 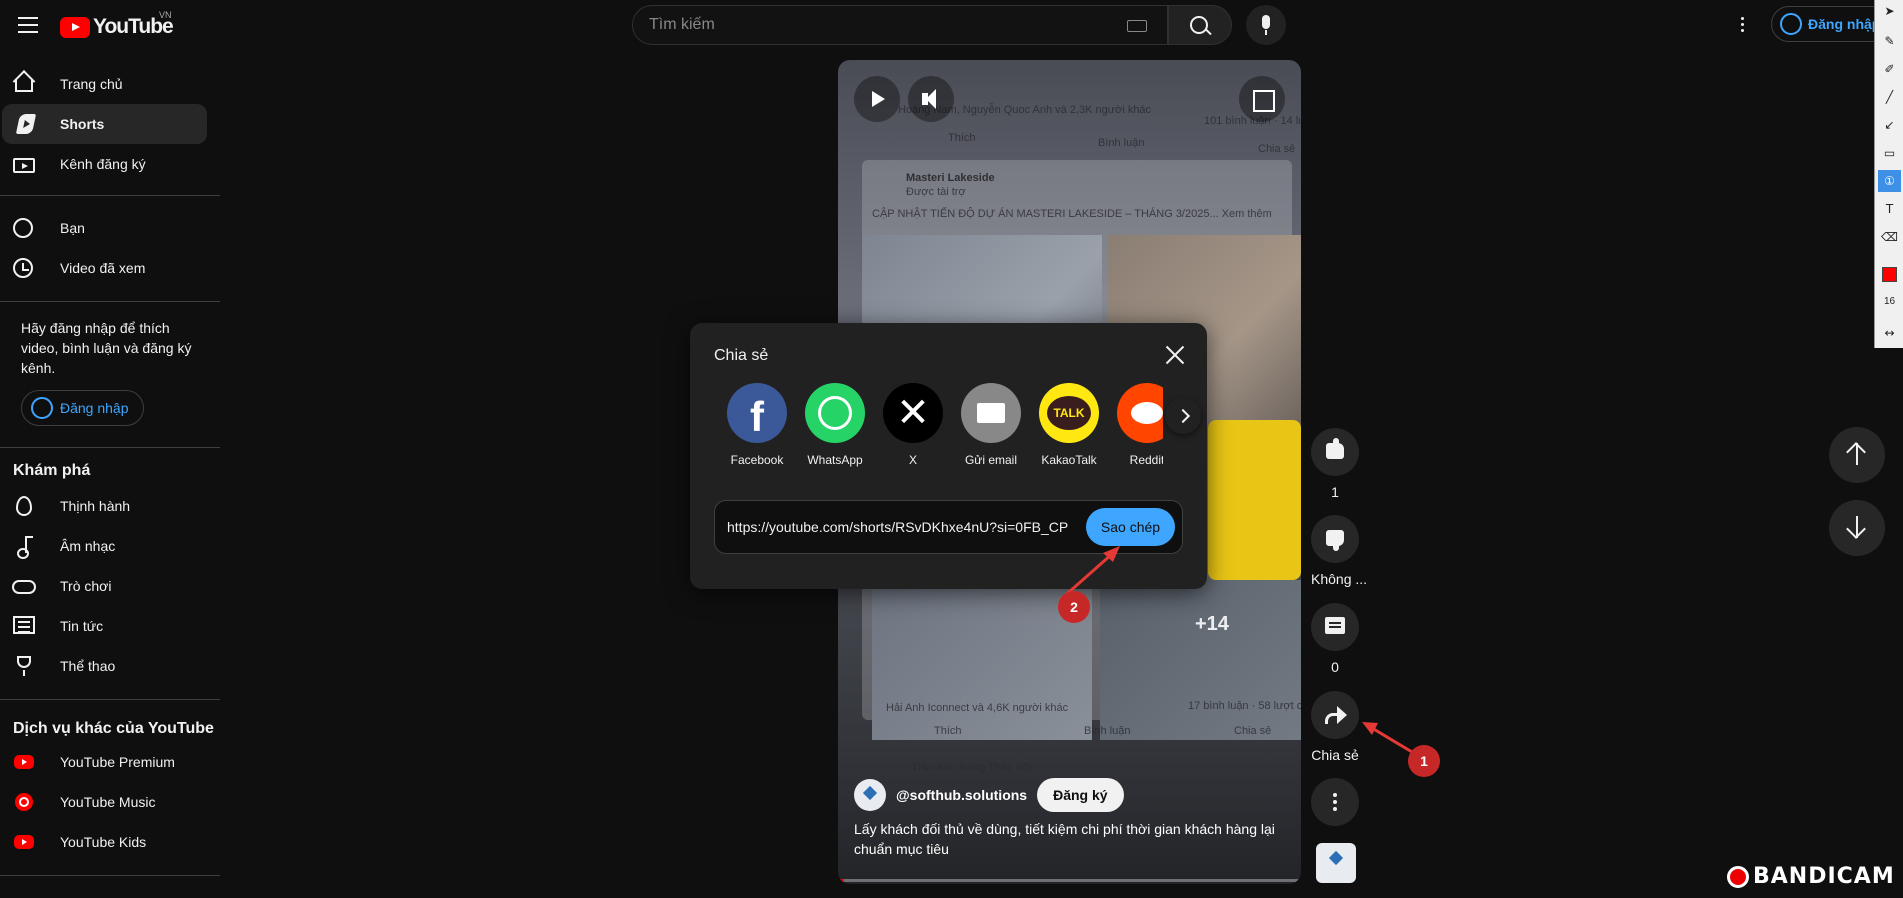 I want to click on share-action: Chia sẻ, so click(x=1335, y=727).